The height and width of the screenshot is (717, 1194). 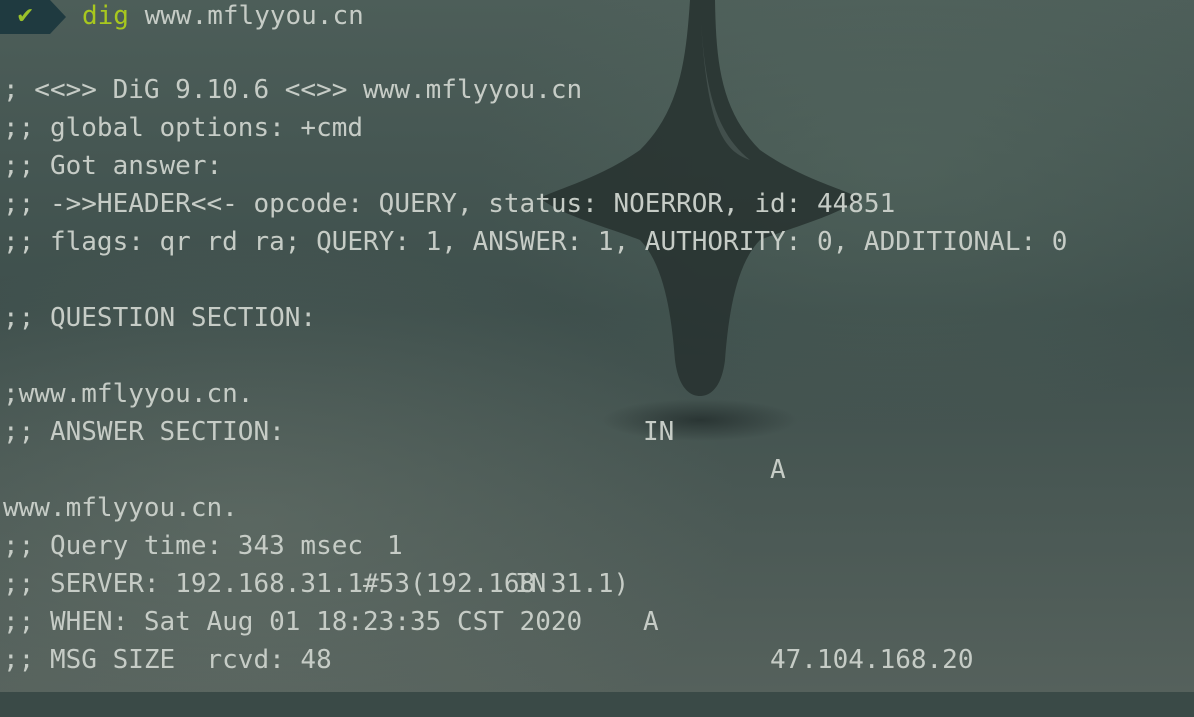 I want to click on got-answer-line: ;; Got answer:, so click(x=113, y=166).